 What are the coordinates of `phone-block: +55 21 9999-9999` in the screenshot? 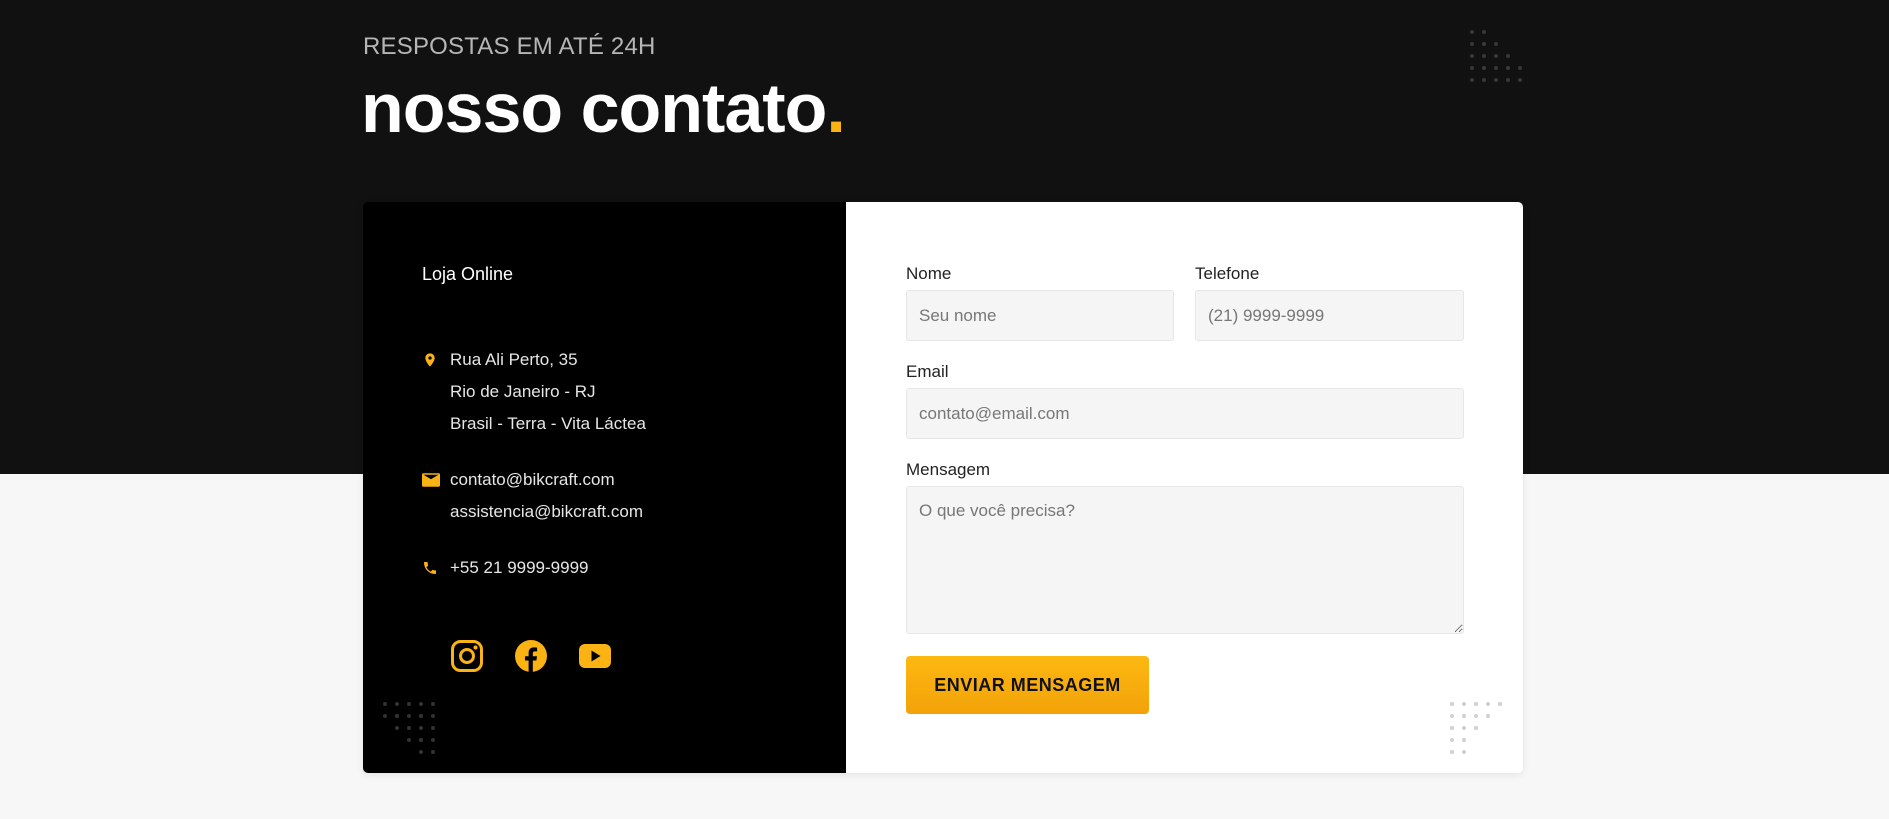 It's located at (505, 568).